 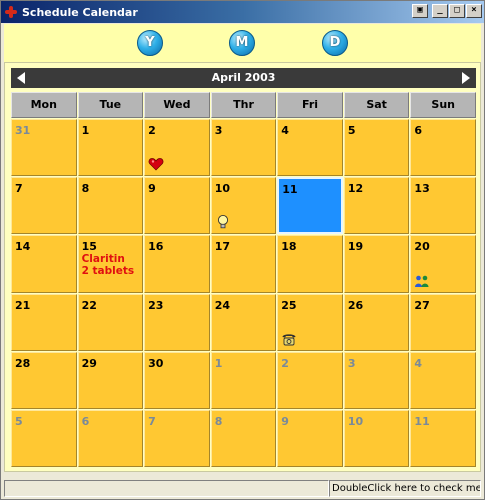 What do you see at coordinates (376, 322) in the screenshot?
I see `day-cell: 26` at bounding box center [376, 322].